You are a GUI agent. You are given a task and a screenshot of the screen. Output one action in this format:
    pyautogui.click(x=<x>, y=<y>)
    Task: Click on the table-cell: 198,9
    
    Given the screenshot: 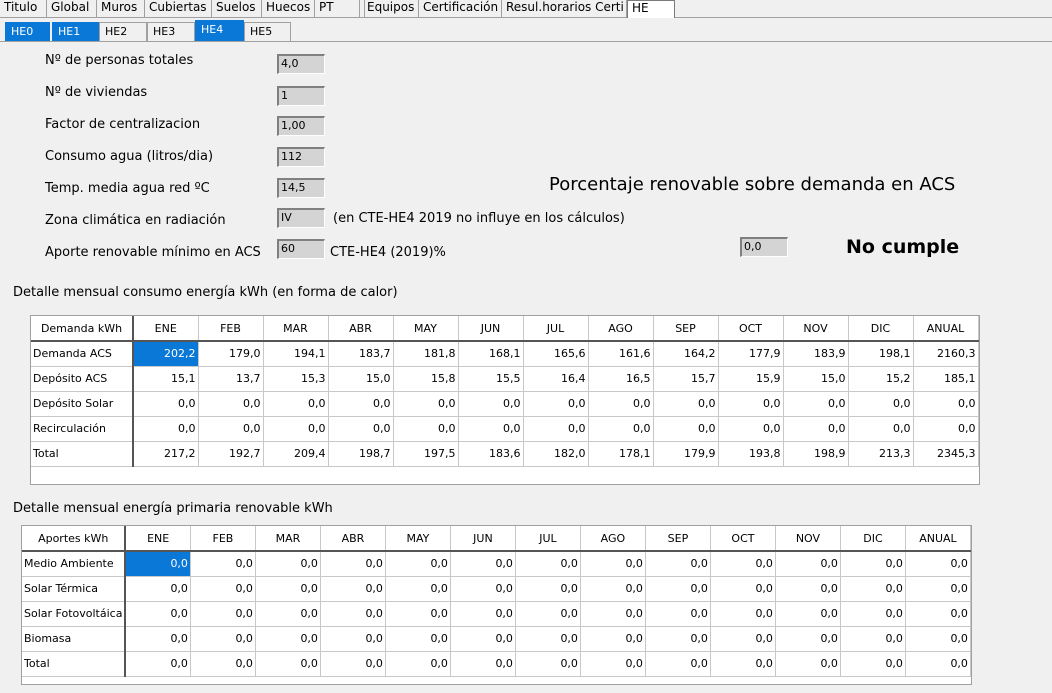 What is the action you would take?
    pyautogui.click(x=816, y=454)
    